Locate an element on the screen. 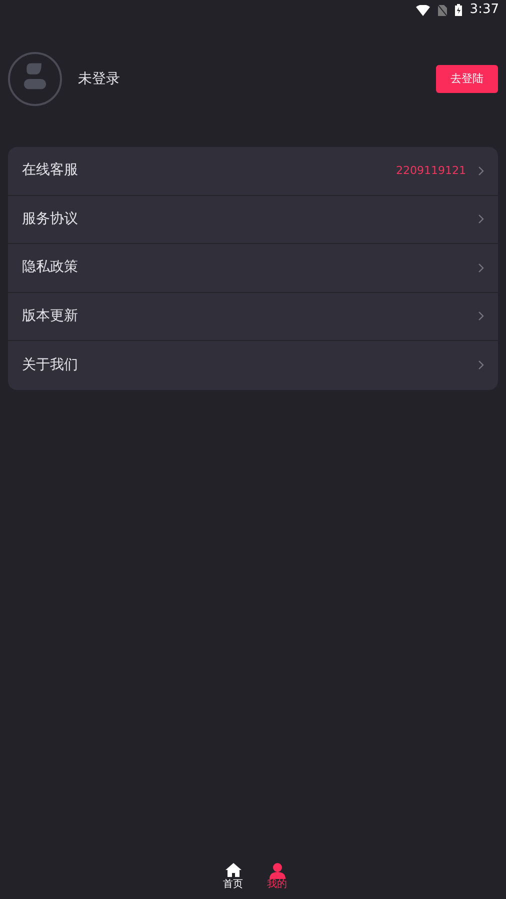 The width and height of the screenshot is (506, 899). tab: 首页 is located at coordinates (233, 877).